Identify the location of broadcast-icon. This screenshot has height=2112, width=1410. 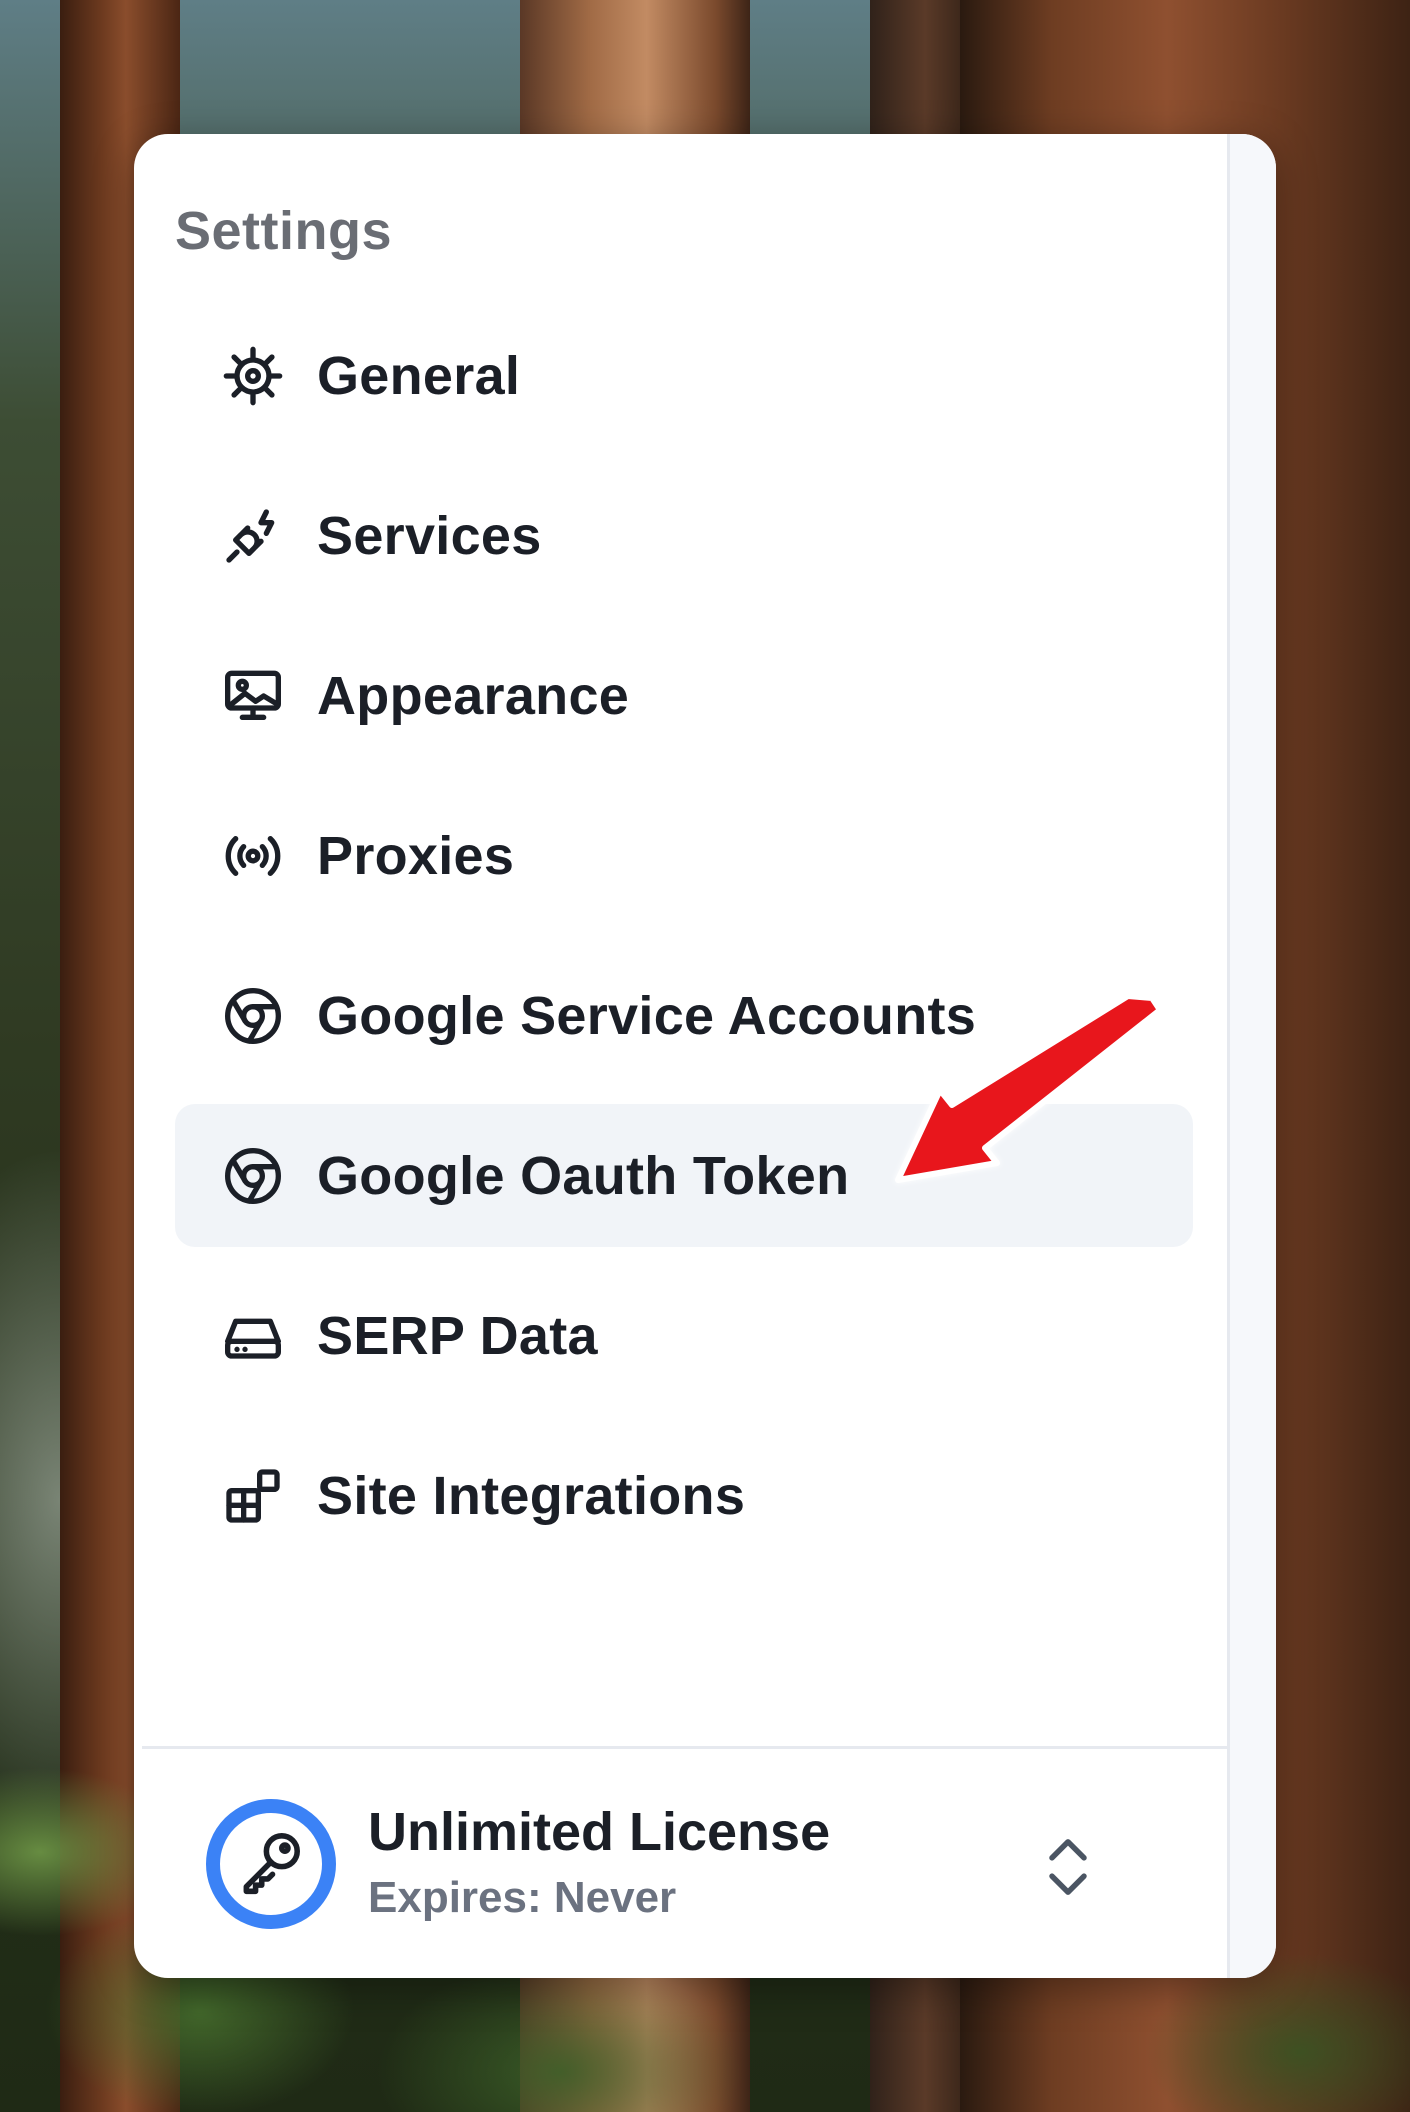
(253, 856).